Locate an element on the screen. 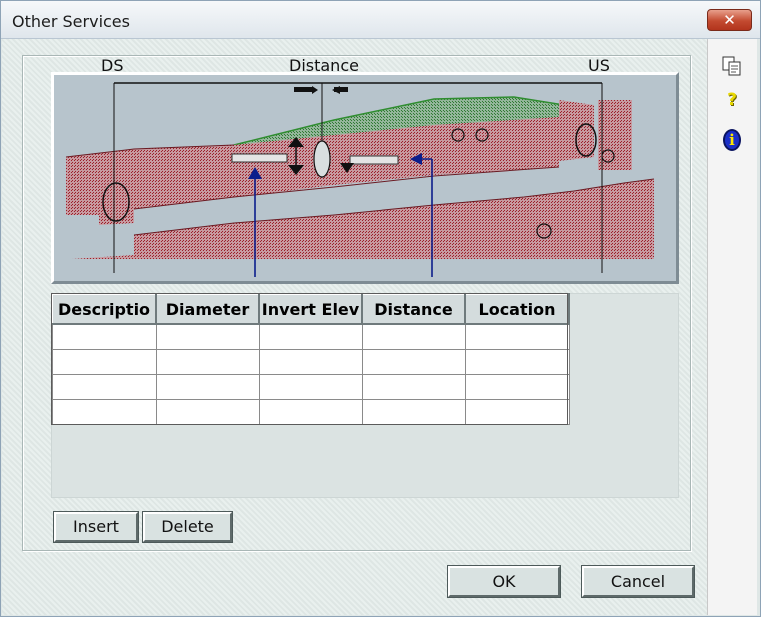 This screenshot has width=761, height=617. column-header-invert-elev: Invert Elev is located at coordinates (310, 309).